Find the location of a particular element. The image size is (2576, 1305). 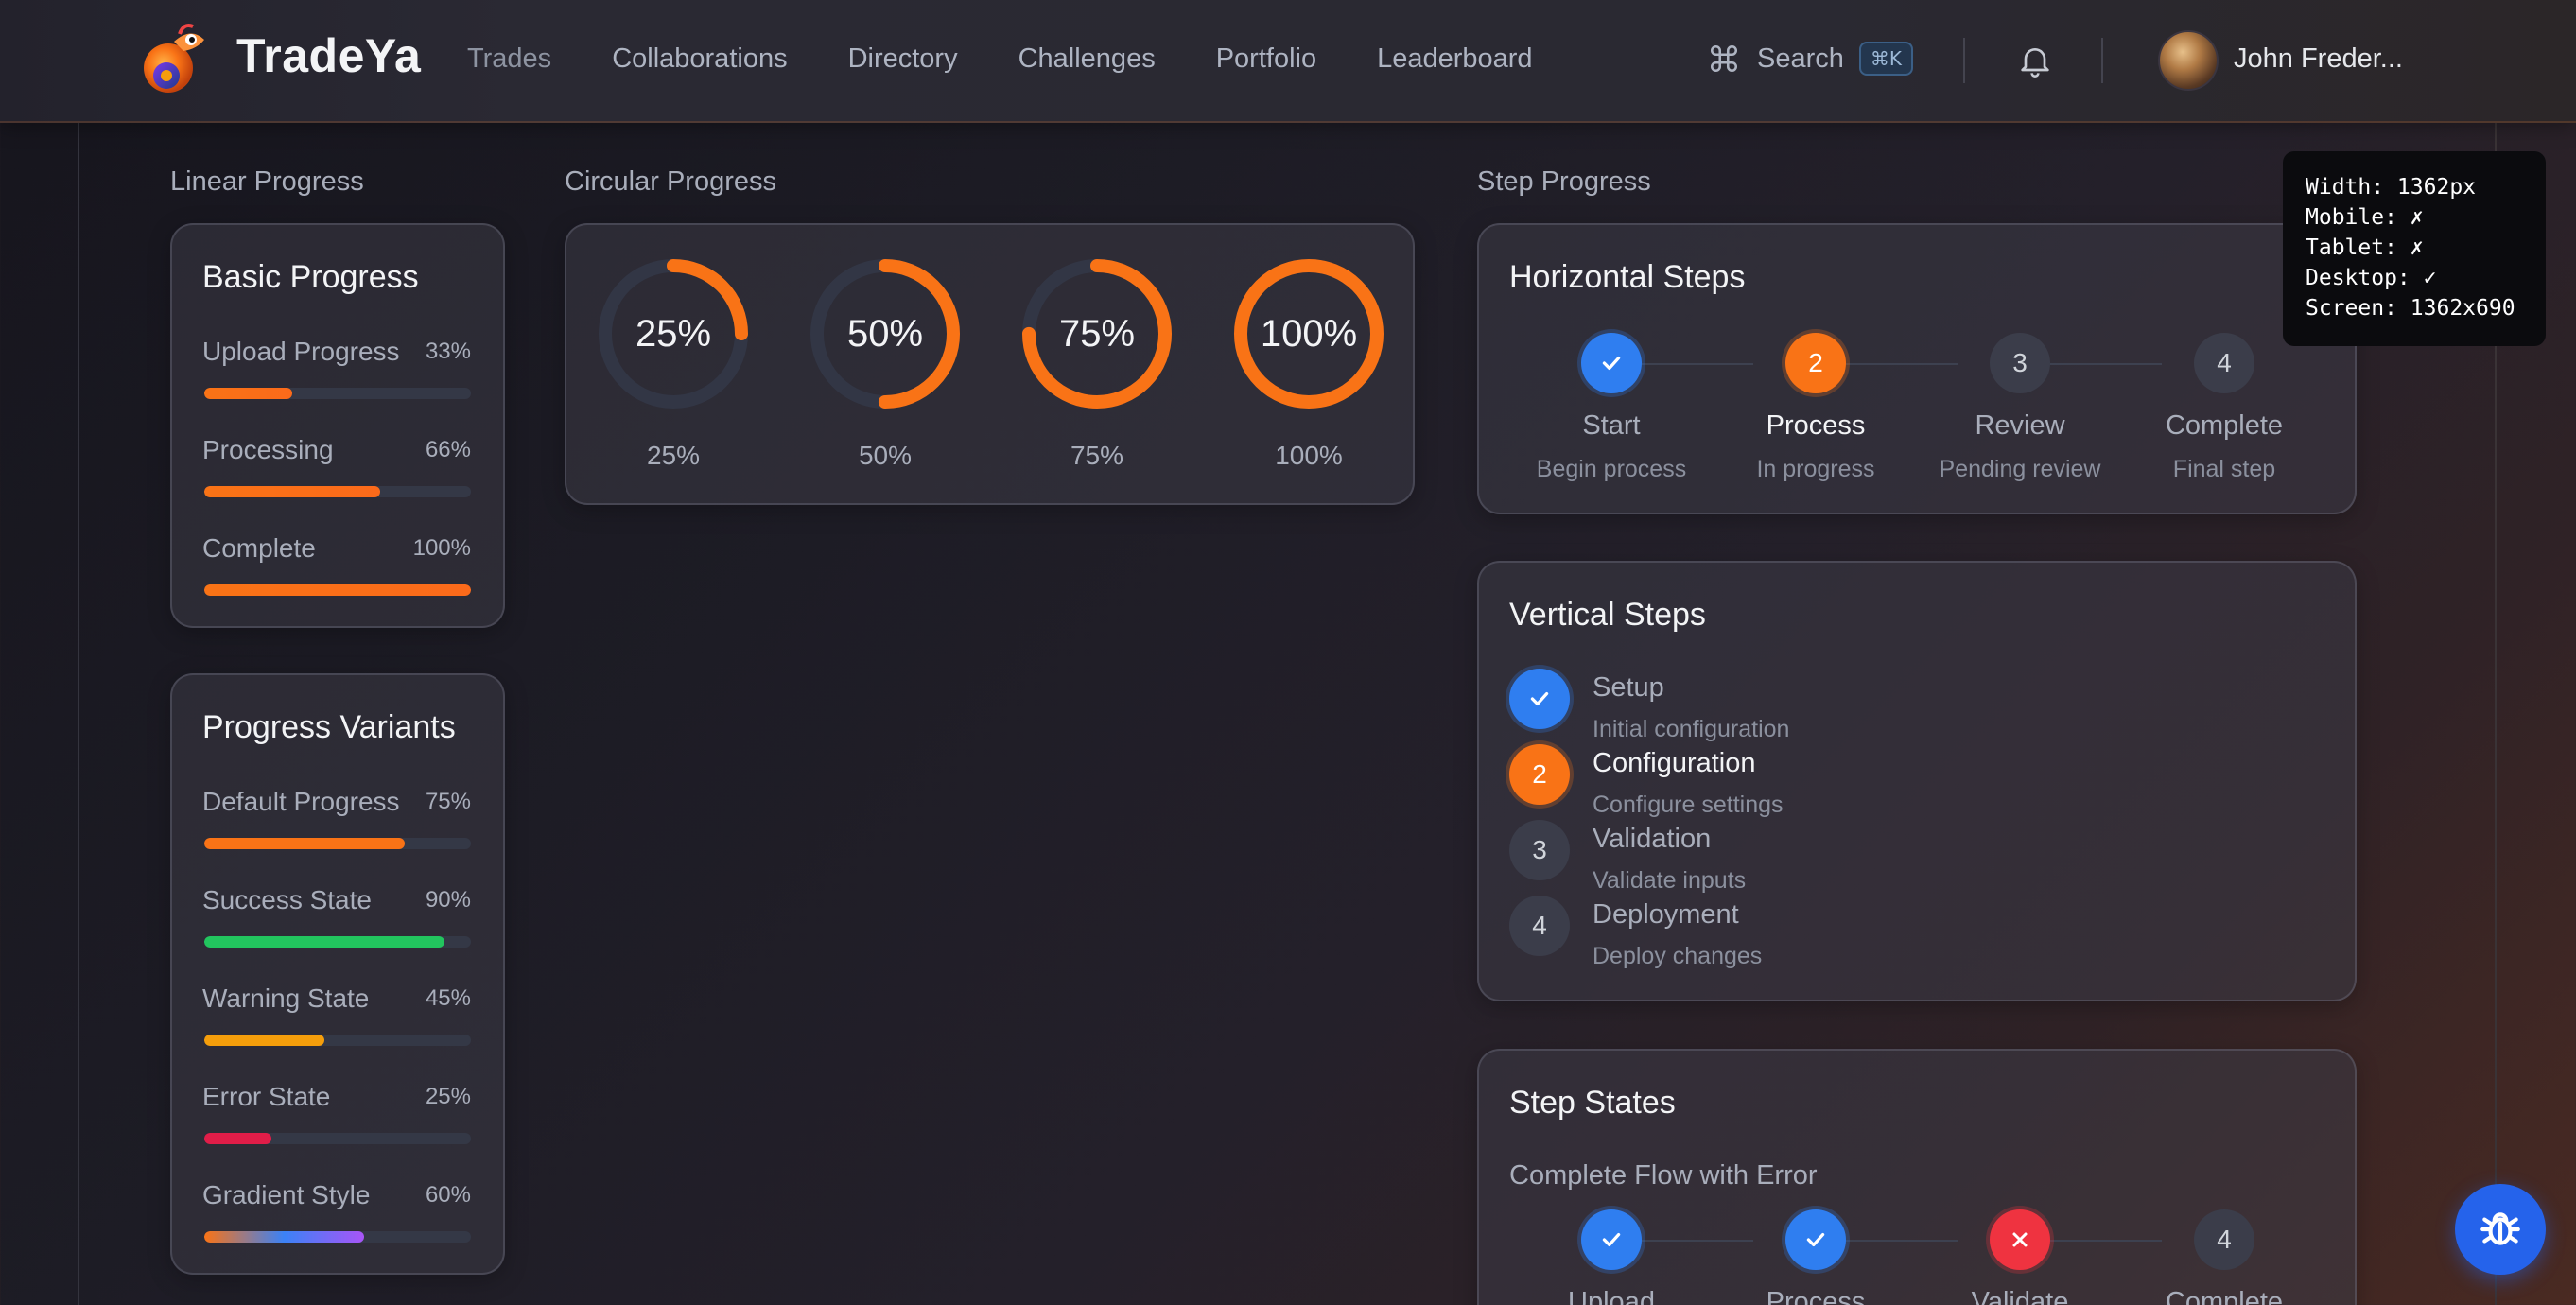

step-states-subtitle: Complete Flow with Error is located at coordinates (1663, 1175).